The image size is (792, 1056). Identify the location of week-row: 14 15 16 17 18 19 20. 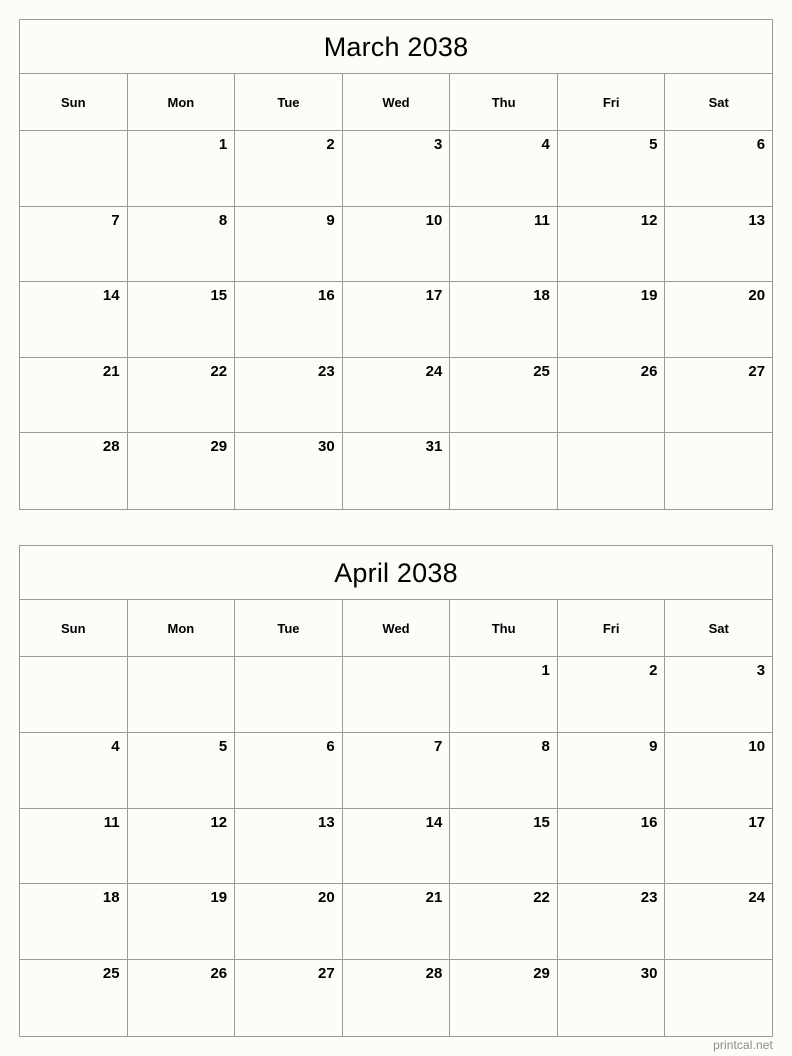
(396, 320).